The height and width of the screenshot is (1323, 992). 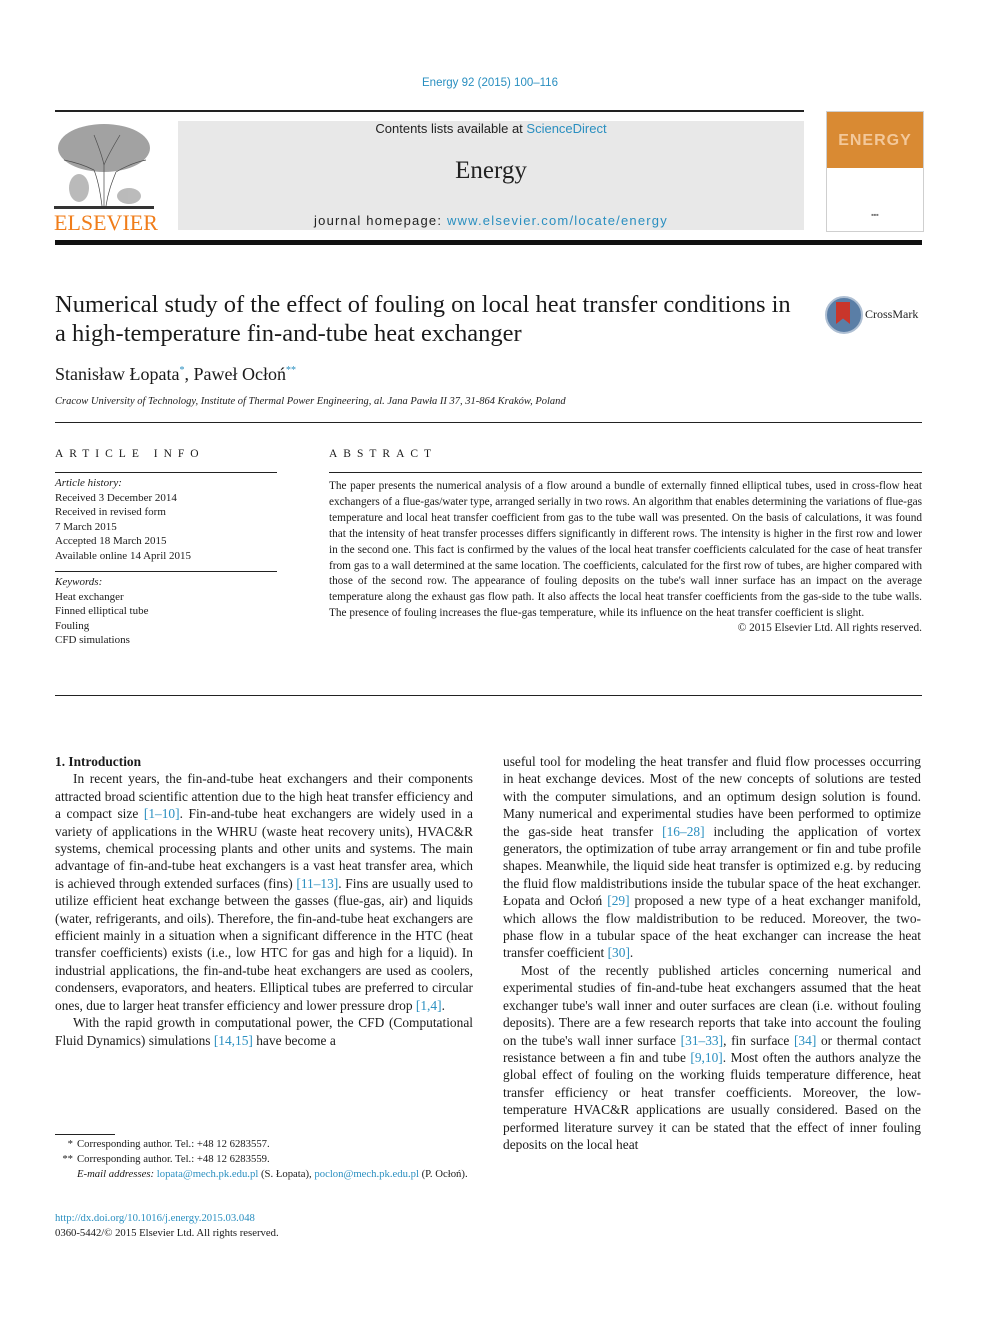 I want to click on keywords-label: Keywords:, so click(x=79, y=582).